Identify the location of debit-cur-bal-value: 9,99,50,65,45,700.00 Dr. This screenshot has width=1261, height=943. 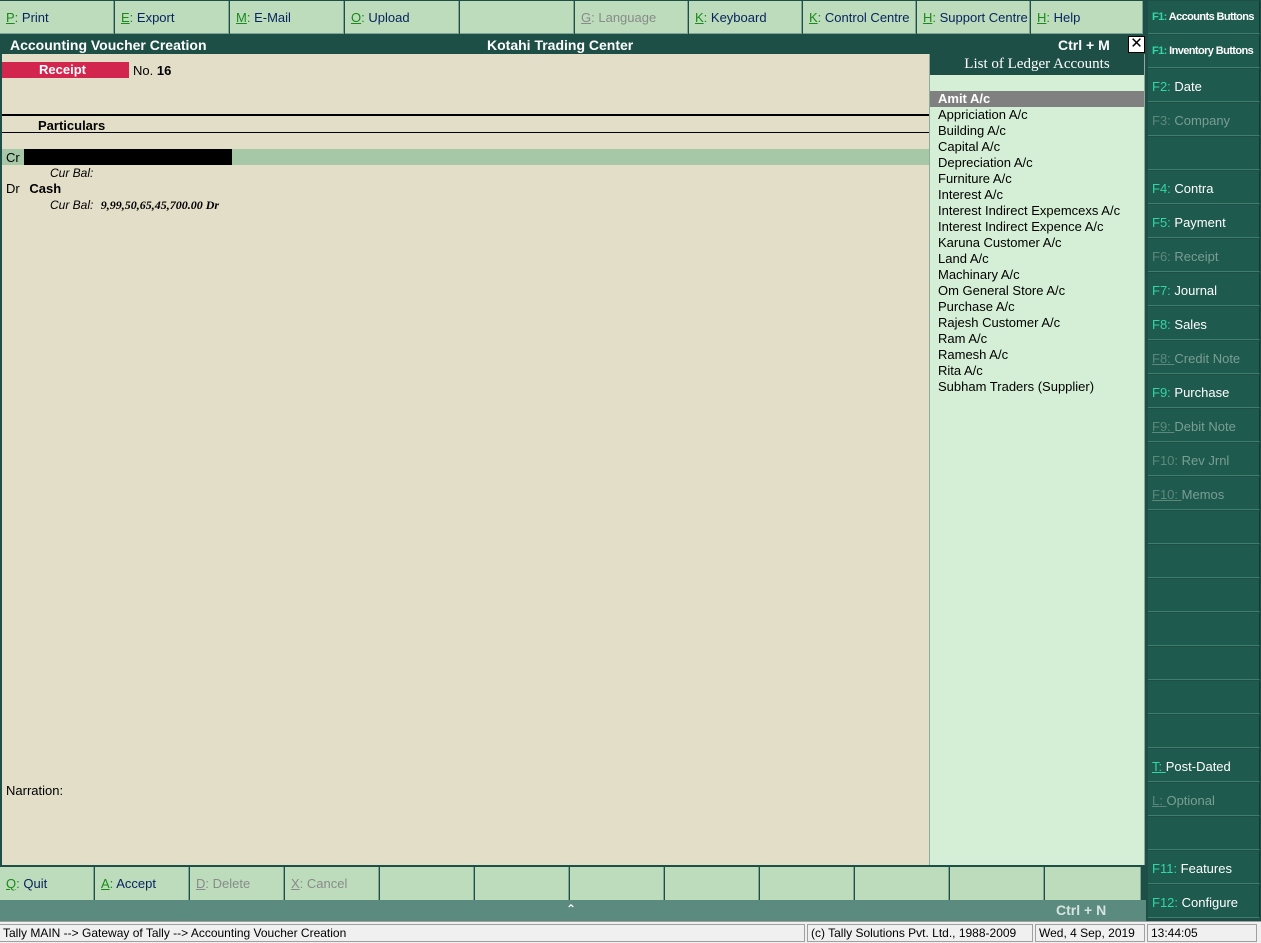
(160, 205).